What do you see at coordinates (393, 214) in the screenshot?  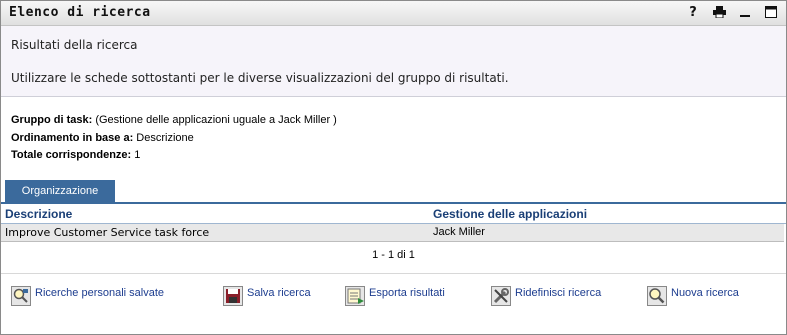 I see `table-header: Descrizione Gestione delle applicazioni` at bounding box center [393, 214].